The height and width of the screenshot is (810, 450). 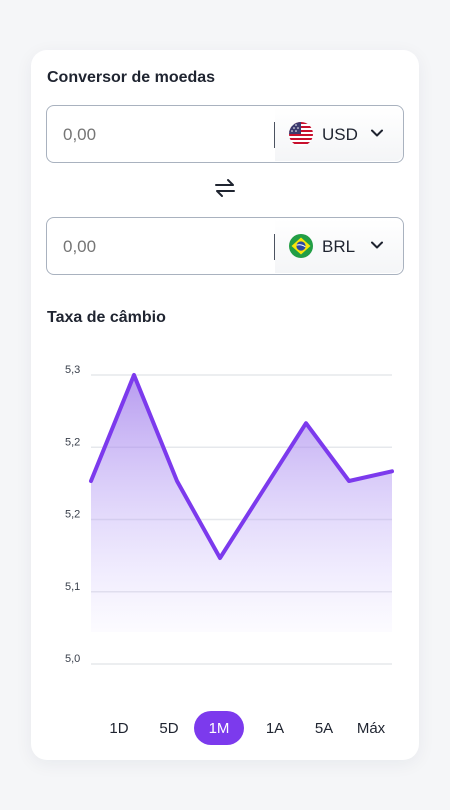 What do you see at coordinates (169, 728) in the screenshot?
I see `range-button-5d: 5D` at bounding box center [169, 728].